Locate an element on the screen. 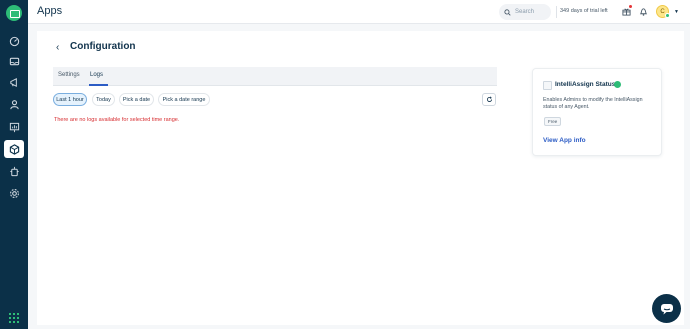 Image resolution: width=690 pixels, height=329 pixels. active-tab-indicator is located at coordinates (98, 85).